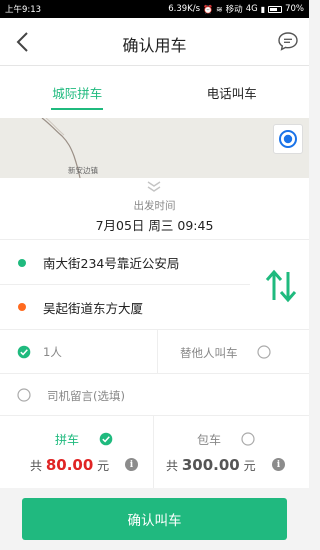 This screenshot has height=550, width=320. Describe the element at coordinates (219, 9) in the screenshot. I see `wifi-icon: ≋` at that location.